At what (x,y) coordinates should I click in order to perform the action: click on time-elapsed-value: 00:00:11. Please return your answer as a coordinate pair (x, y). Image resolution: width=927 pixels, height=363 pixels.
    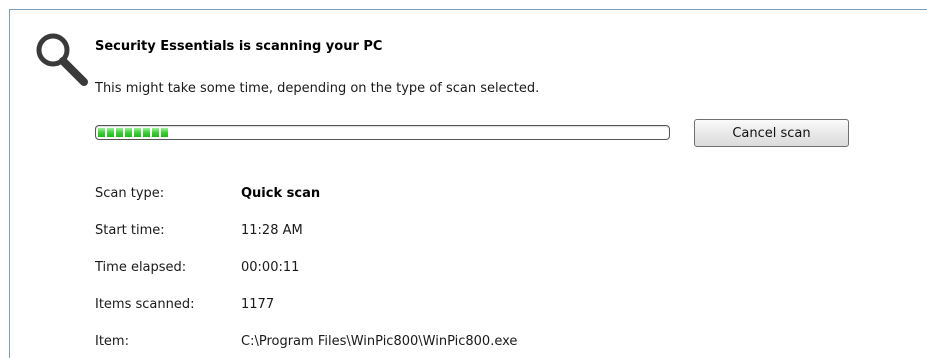
    Looking at the image, I should click on (270, 267).